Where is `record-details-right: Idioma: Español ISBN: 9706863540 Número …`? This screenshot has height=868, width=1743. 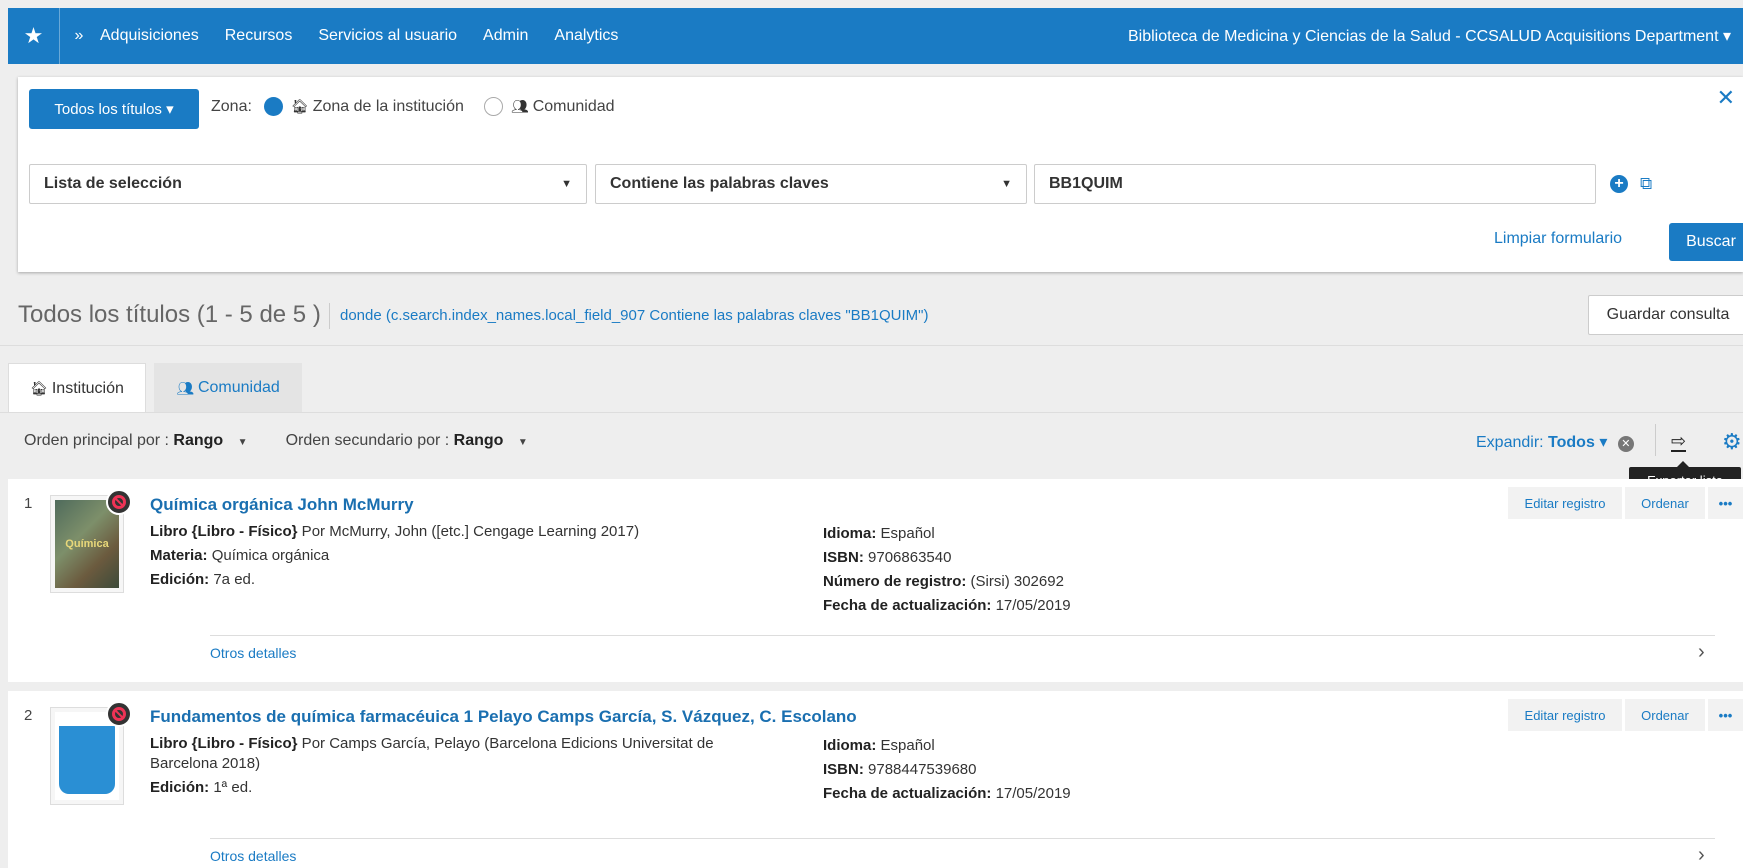 record-details-right: Idioma: Español ISBN: 9706863540 Número … is located at coordinates (947, 570).